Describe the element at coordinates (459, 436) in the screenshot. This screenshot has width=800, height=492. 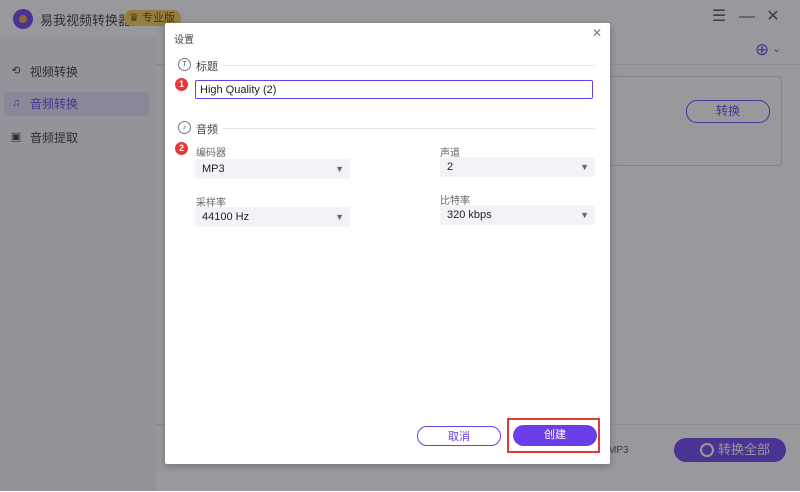
I see `cancel-button: 取消` at that location.